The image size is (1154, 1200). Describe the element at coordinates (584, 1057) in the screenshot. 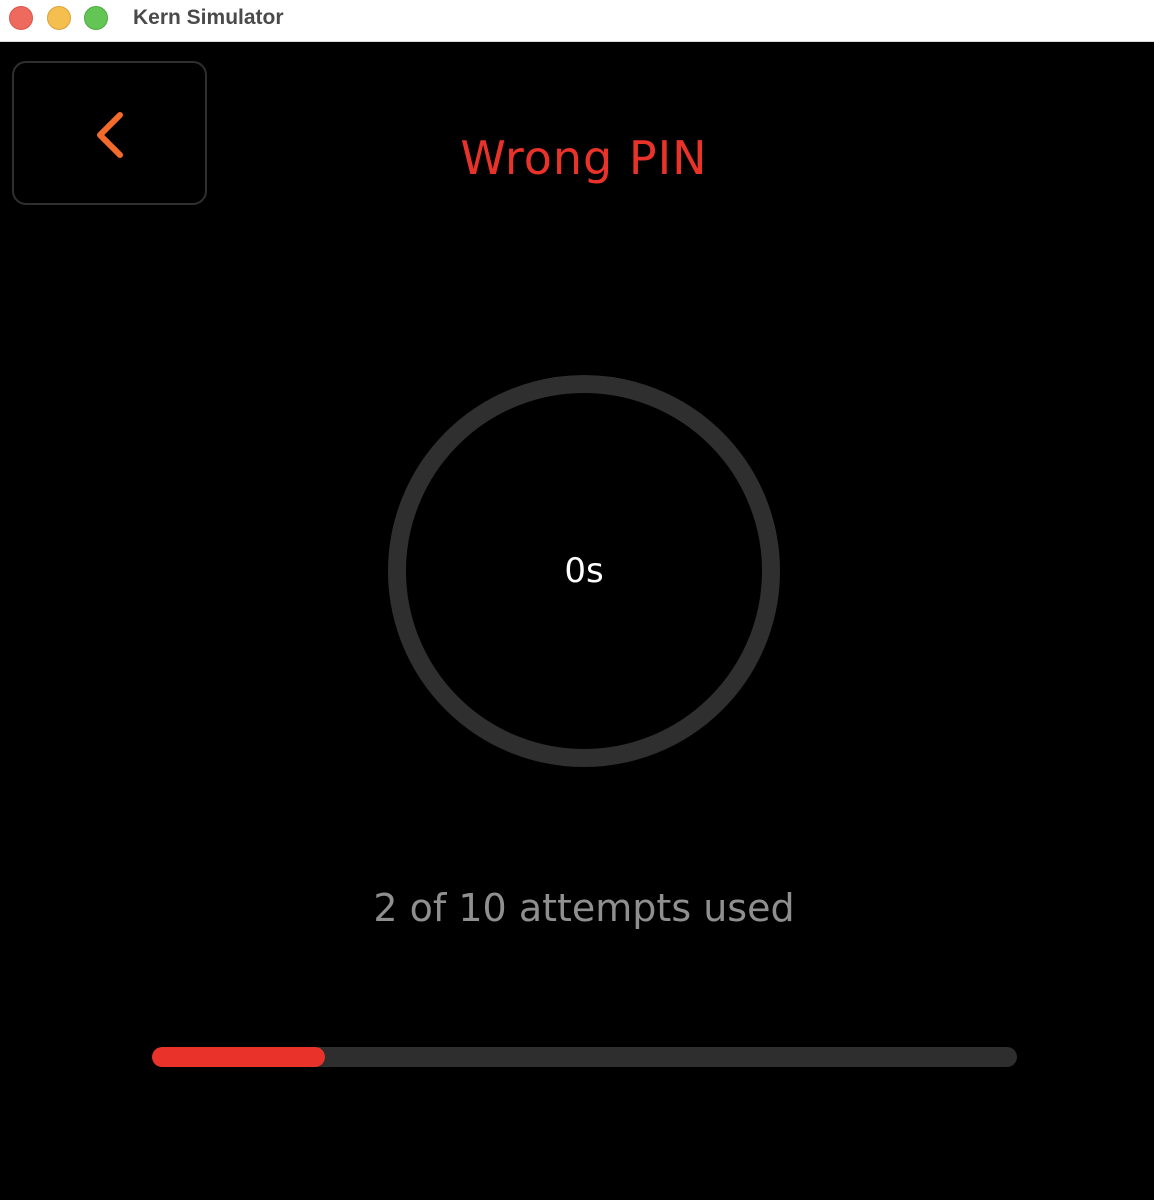

I see `attempts-progress-bar` at that location.